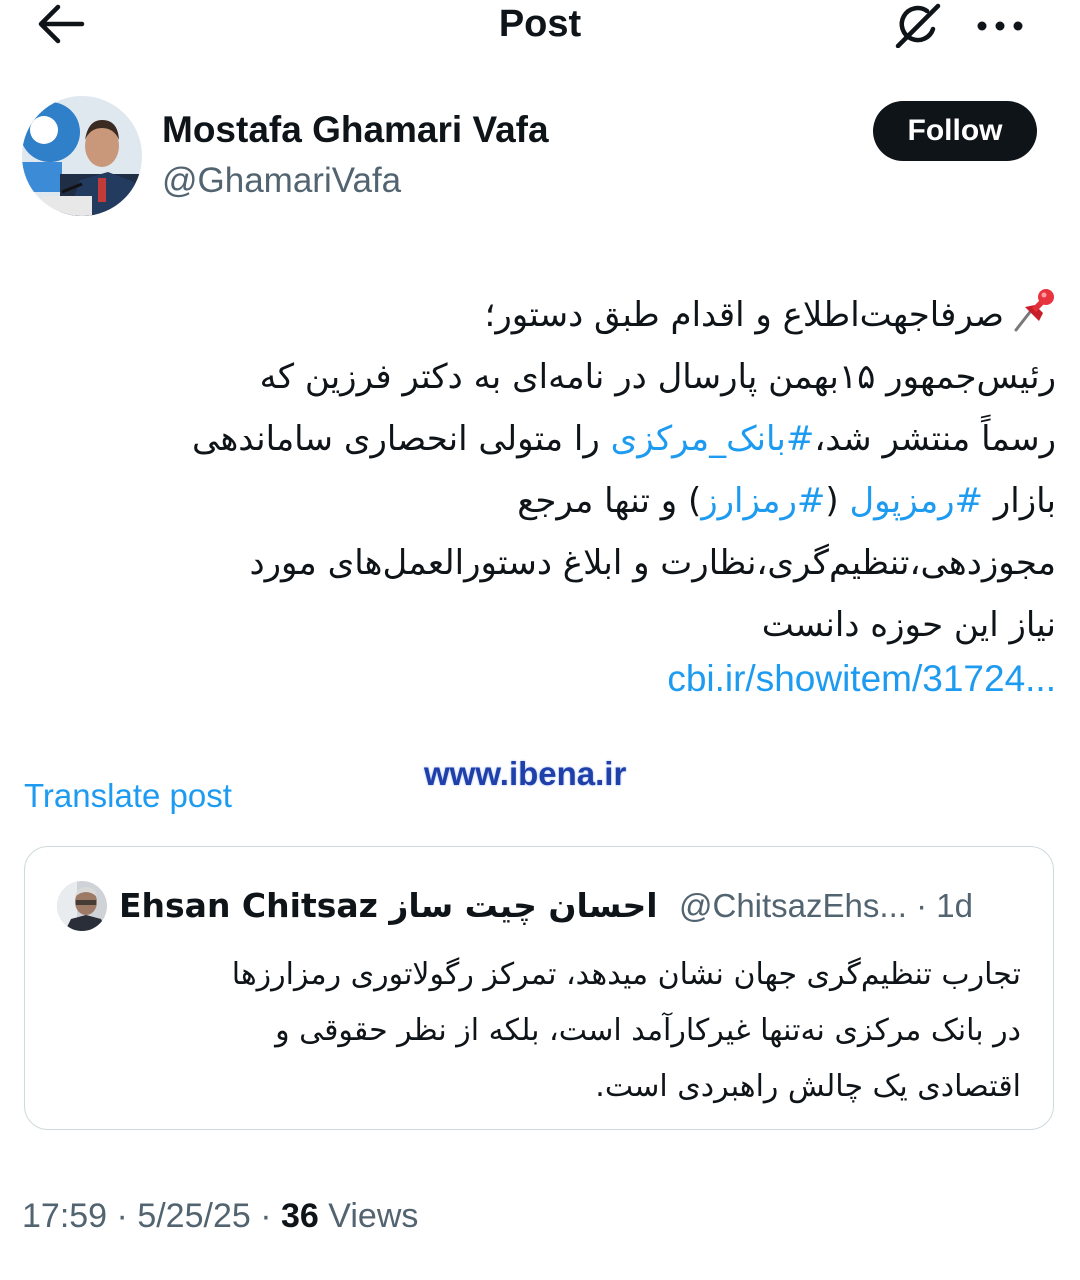  Describe the element at coordinates (538, 625) in the screenshot. I see `post-line: نیاز این حوزه دانست` at that location.